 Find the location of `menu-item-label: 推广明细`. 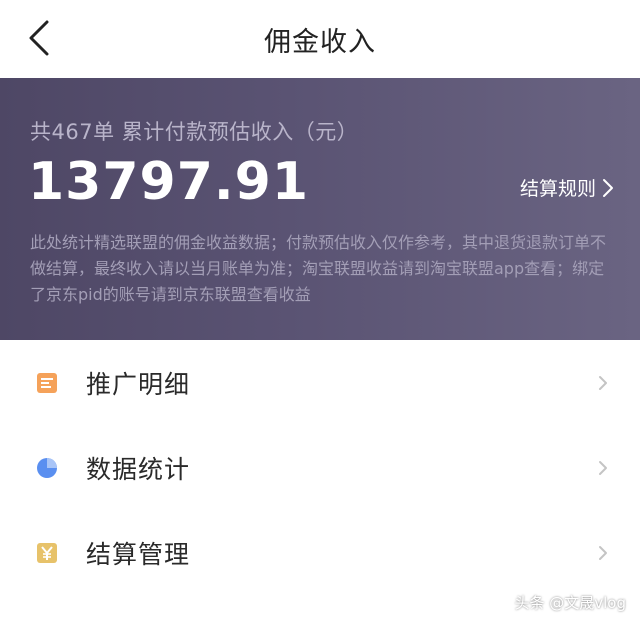

menu-item-label: 推广明细 is located at coordinates (138, 384).